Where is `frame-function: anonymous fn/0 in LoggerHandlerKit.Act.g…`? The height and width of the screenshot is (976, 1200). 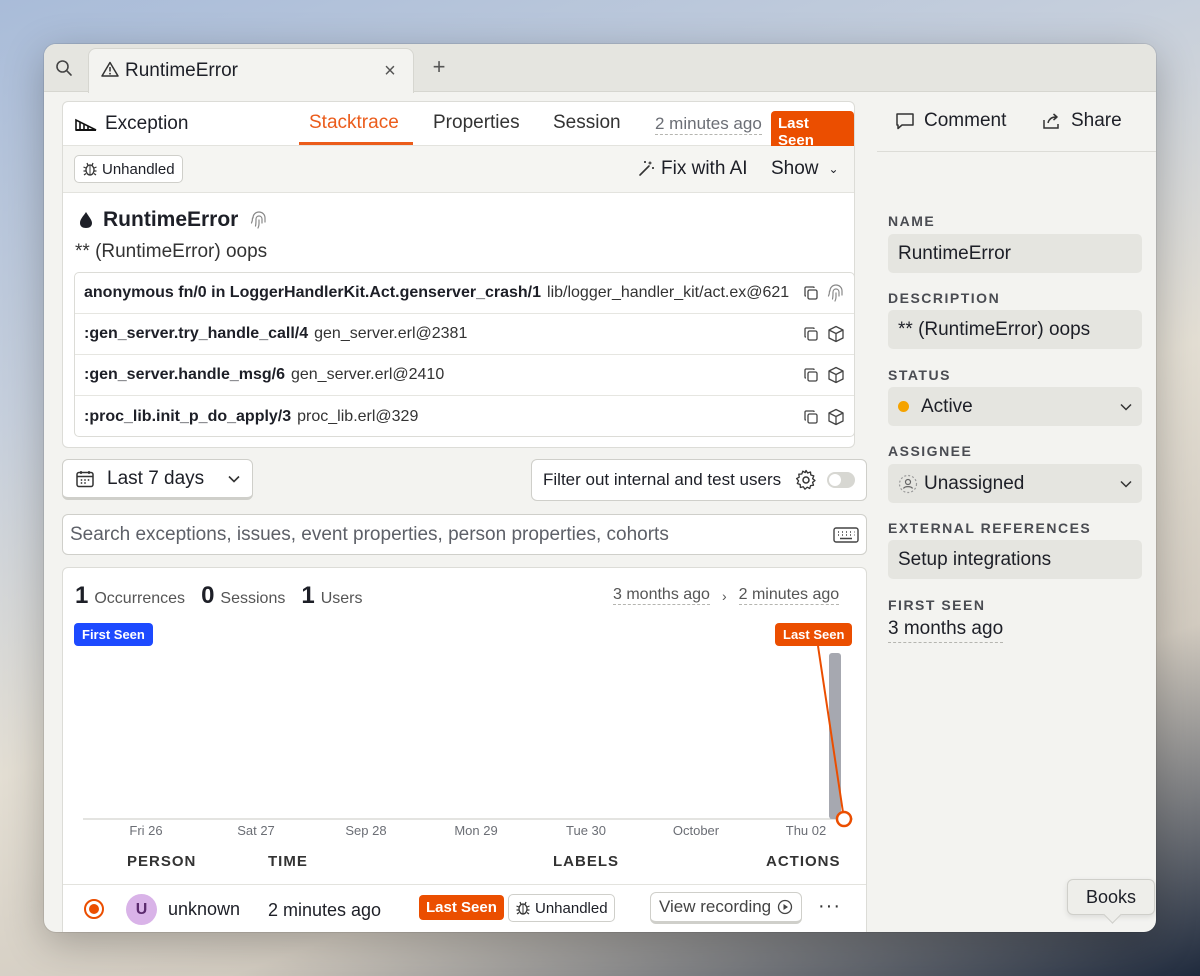
frame-function: anonymous fn/0 in LoggerHandlerKit.Act.g… is located at coordinates (313, 292).